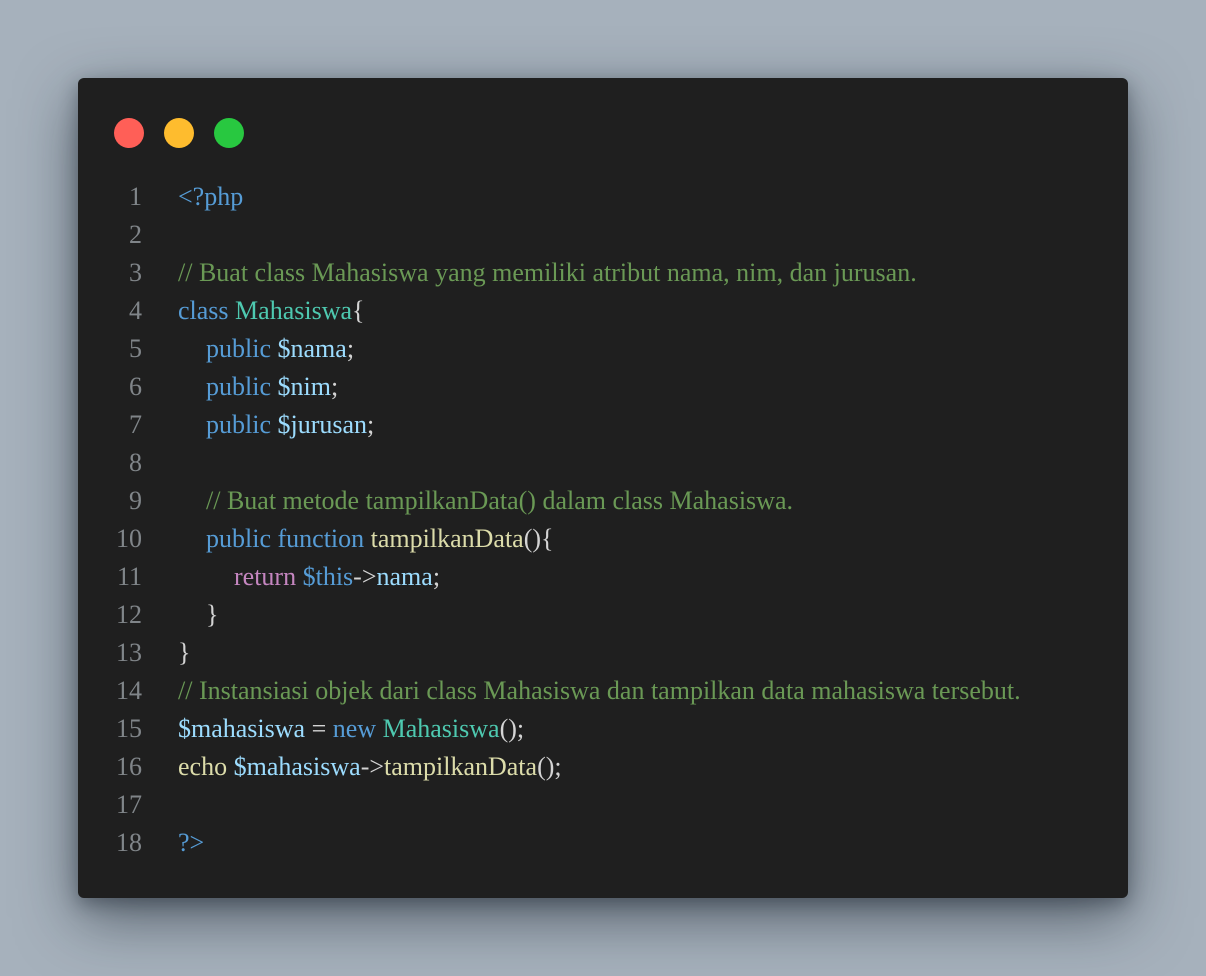  I want to click on code-text: echo $mahasiswa->tampilkanData();, so click(370, 767).